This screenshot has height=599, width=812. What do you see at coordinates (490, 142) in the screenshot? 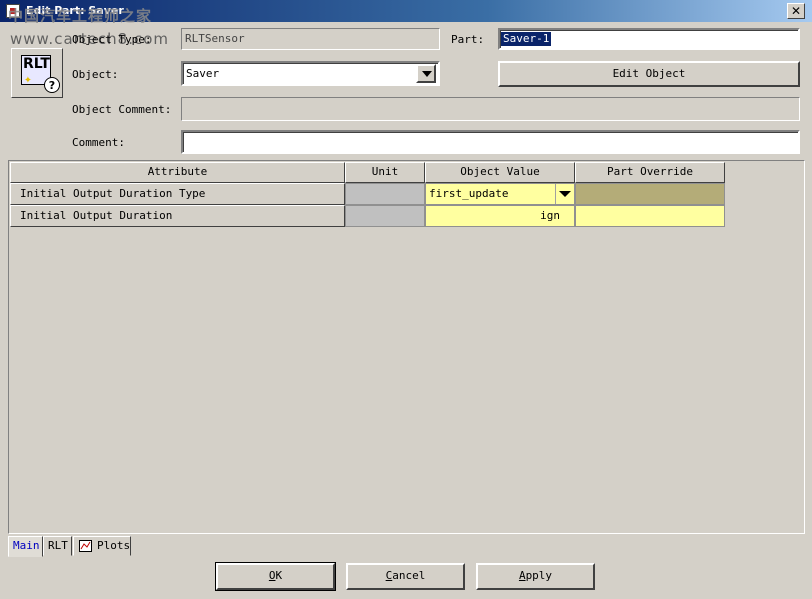
I see `comment-input` at bounding box center [490, 142].